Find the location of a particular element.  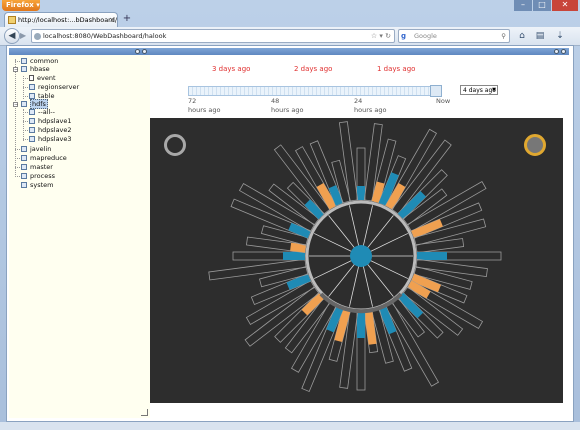

time-slider-handle is located at coordinates (436, 91).